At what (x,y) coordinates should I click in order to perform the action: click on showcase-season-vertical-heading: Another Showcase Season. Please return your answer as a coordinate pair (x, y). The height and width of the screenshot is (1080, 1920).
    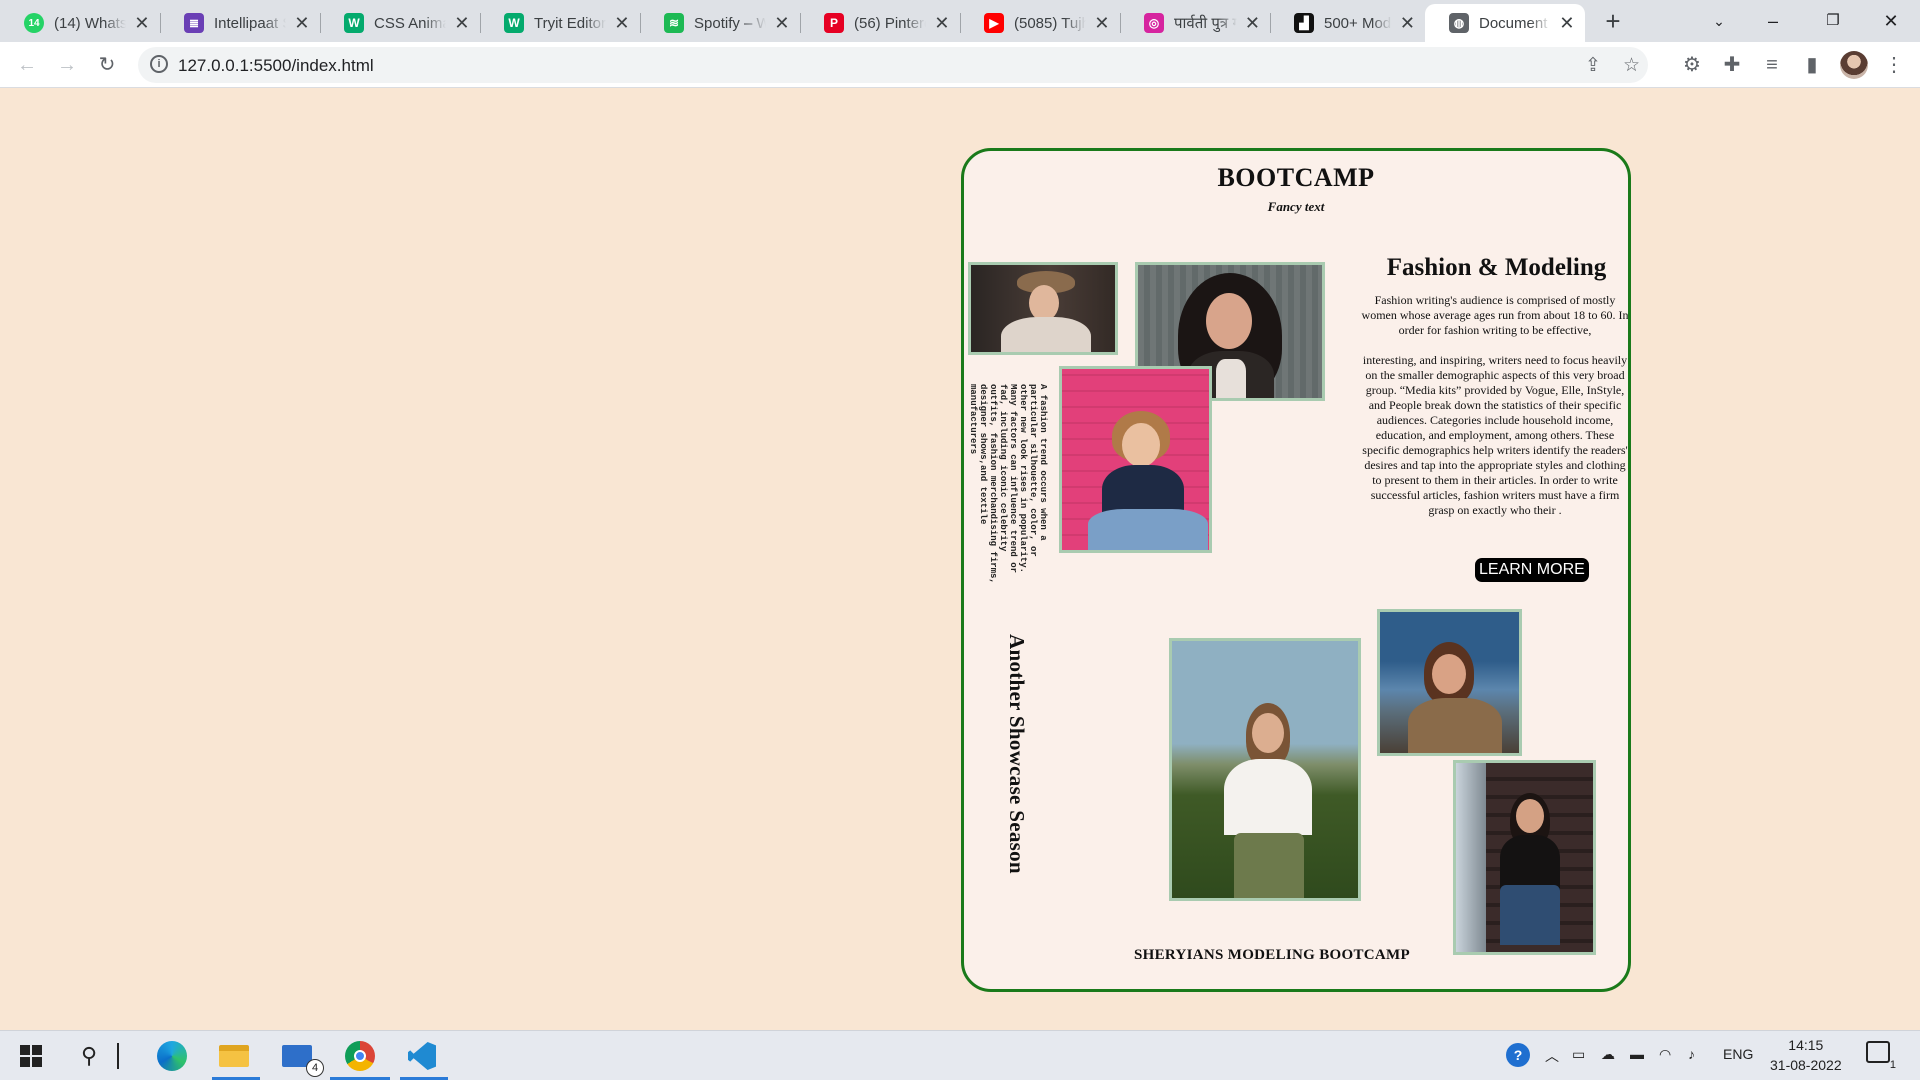
    Looking at the image, I should click on (1017, 754).